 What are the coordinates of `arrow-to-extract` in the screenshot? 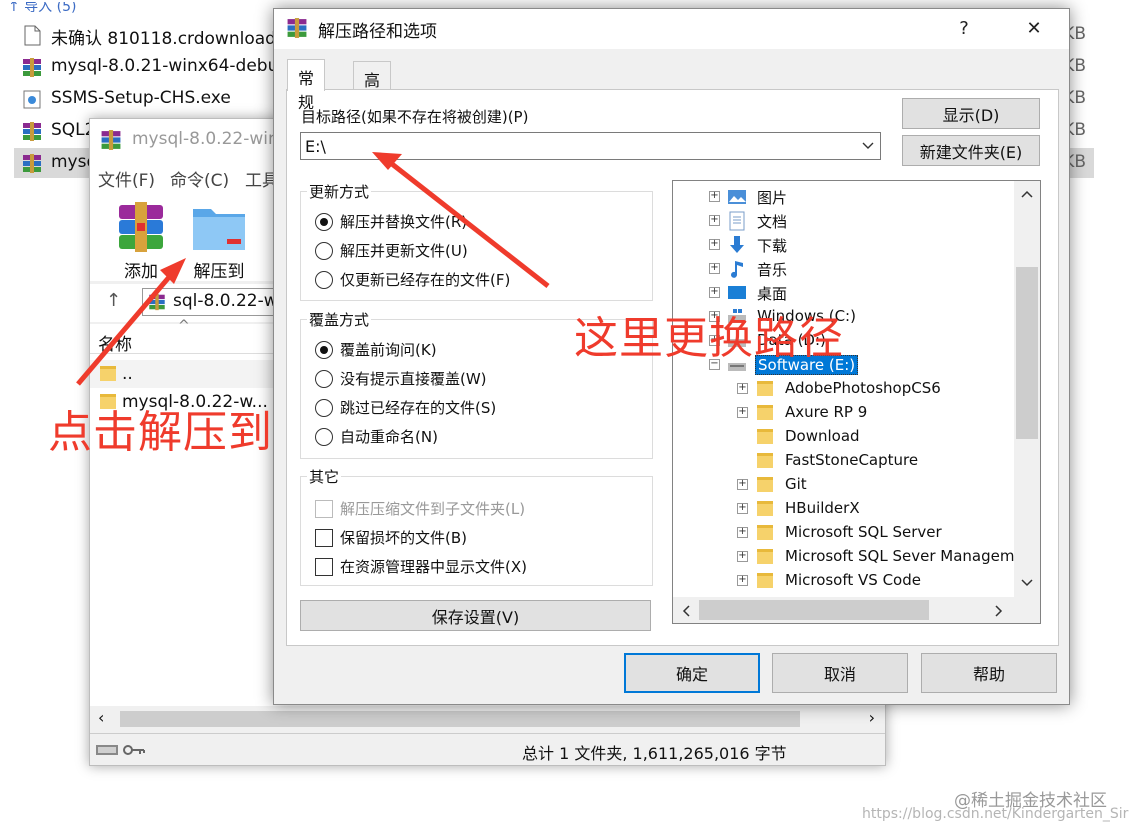 It's located at (131, 322).